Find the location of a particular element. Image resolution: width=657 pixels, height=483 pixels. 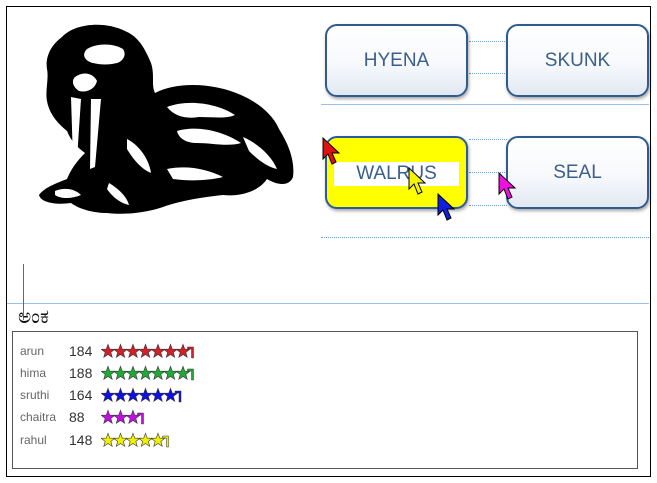

option-skunk-button: SKUNK is located at coordinates (577, 60).